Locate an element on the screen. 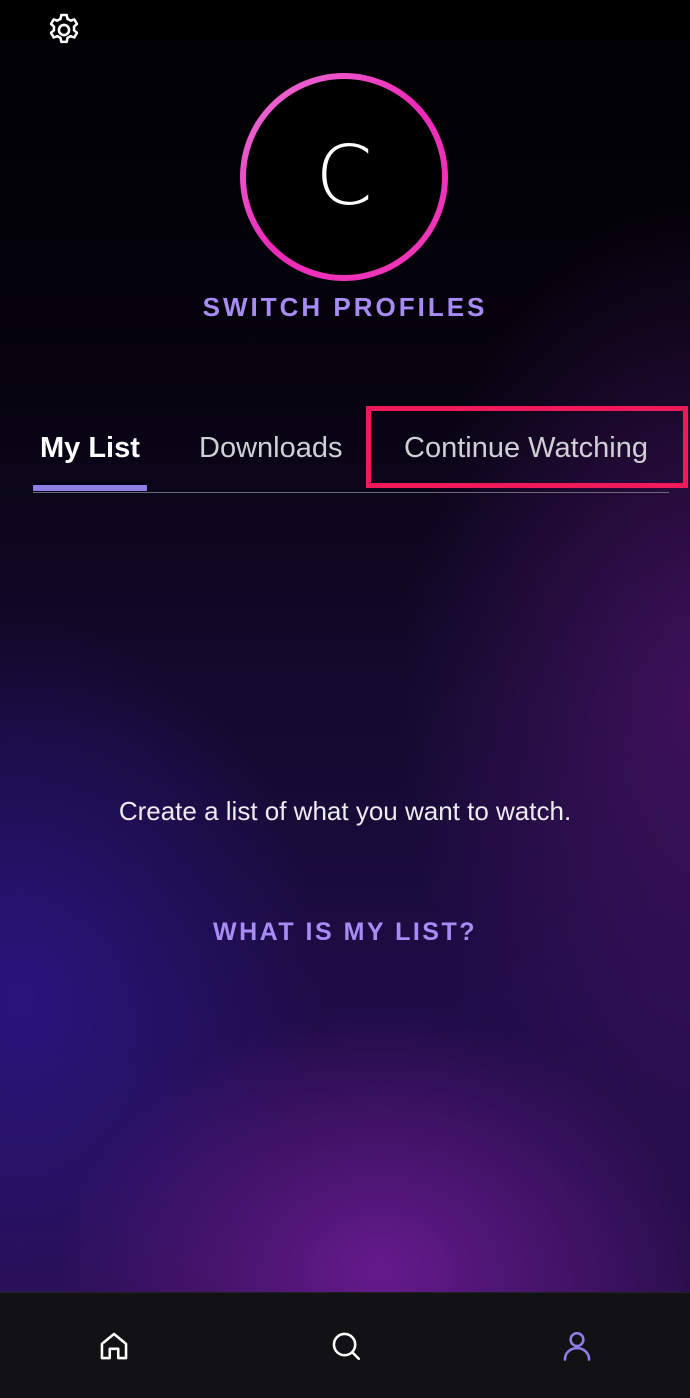  tab-continue-watching: Continue Watching is located at coordinates (526, 448).